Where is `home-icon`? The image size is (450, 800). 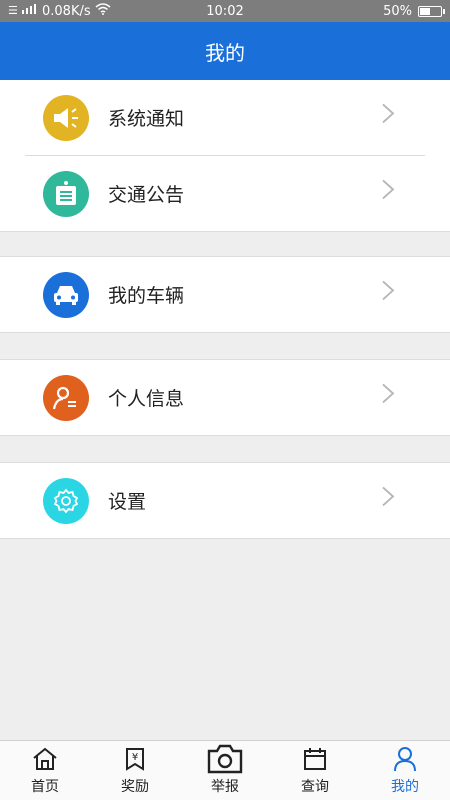
home-icon is located at coordinates (45, 759).